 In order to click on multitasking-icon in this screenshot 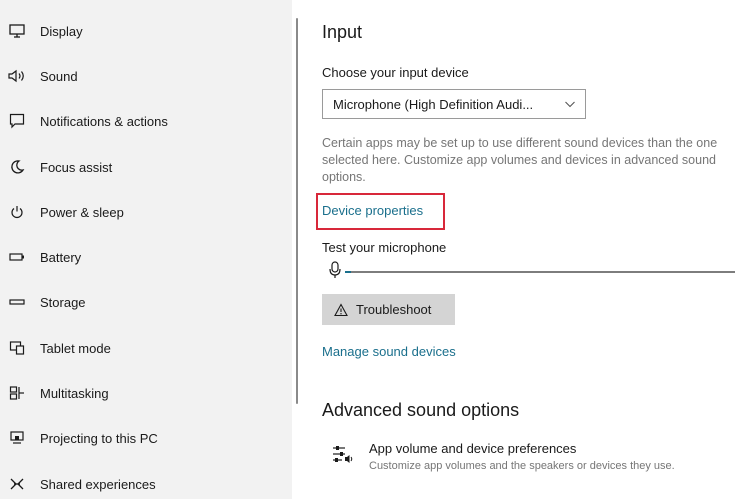, I will do `click(17, 393)`.